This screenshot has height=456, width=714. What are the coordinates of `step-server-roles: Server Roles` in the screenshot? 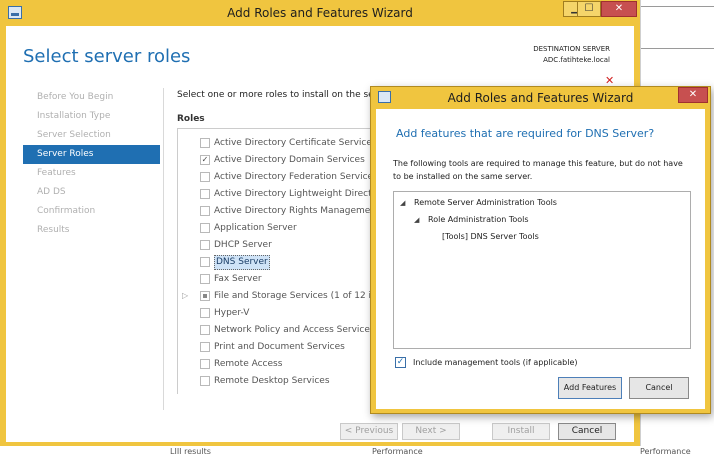 It's located at (91, 154).